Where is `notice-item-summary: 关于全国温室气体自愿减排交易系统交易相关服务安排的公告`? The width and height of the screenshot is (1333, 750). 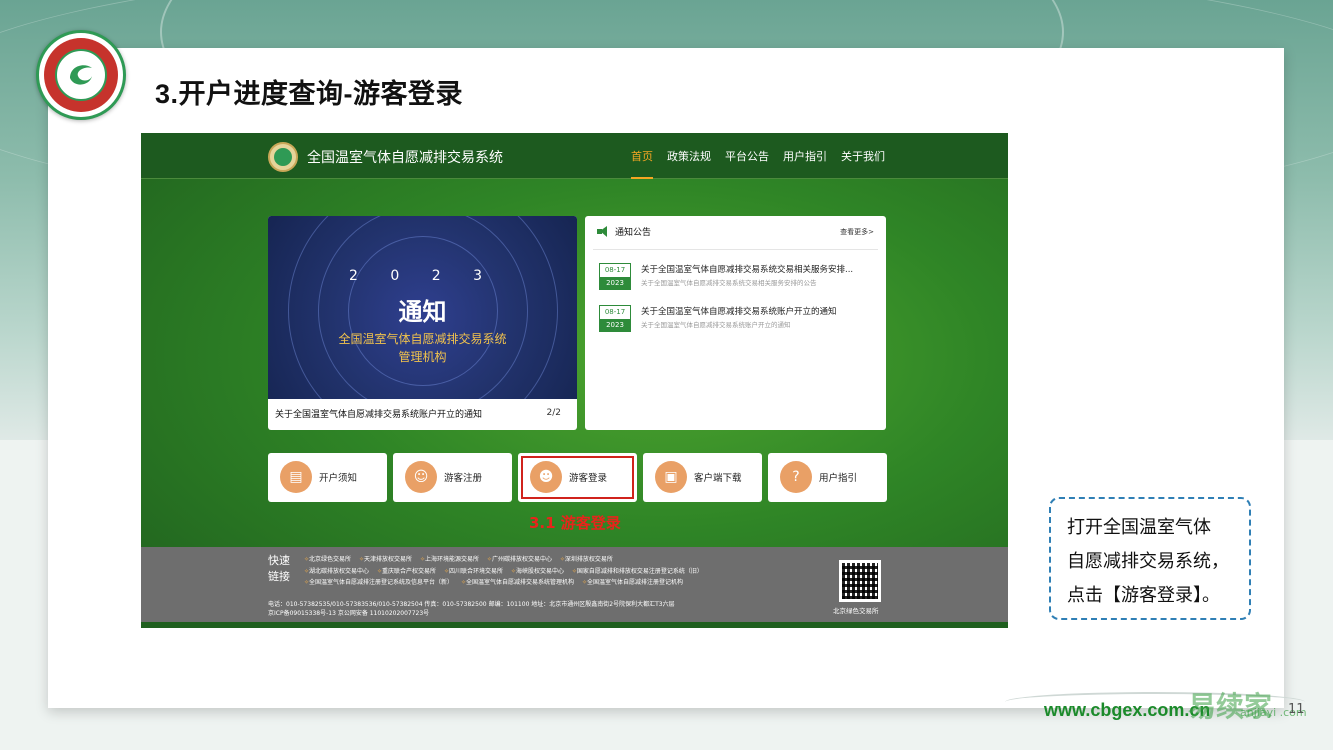 notice-item-summary: 关于全国温室气体自愿减排交易系统交易相关服务安排的公告 is located at coordinates (729, 283).